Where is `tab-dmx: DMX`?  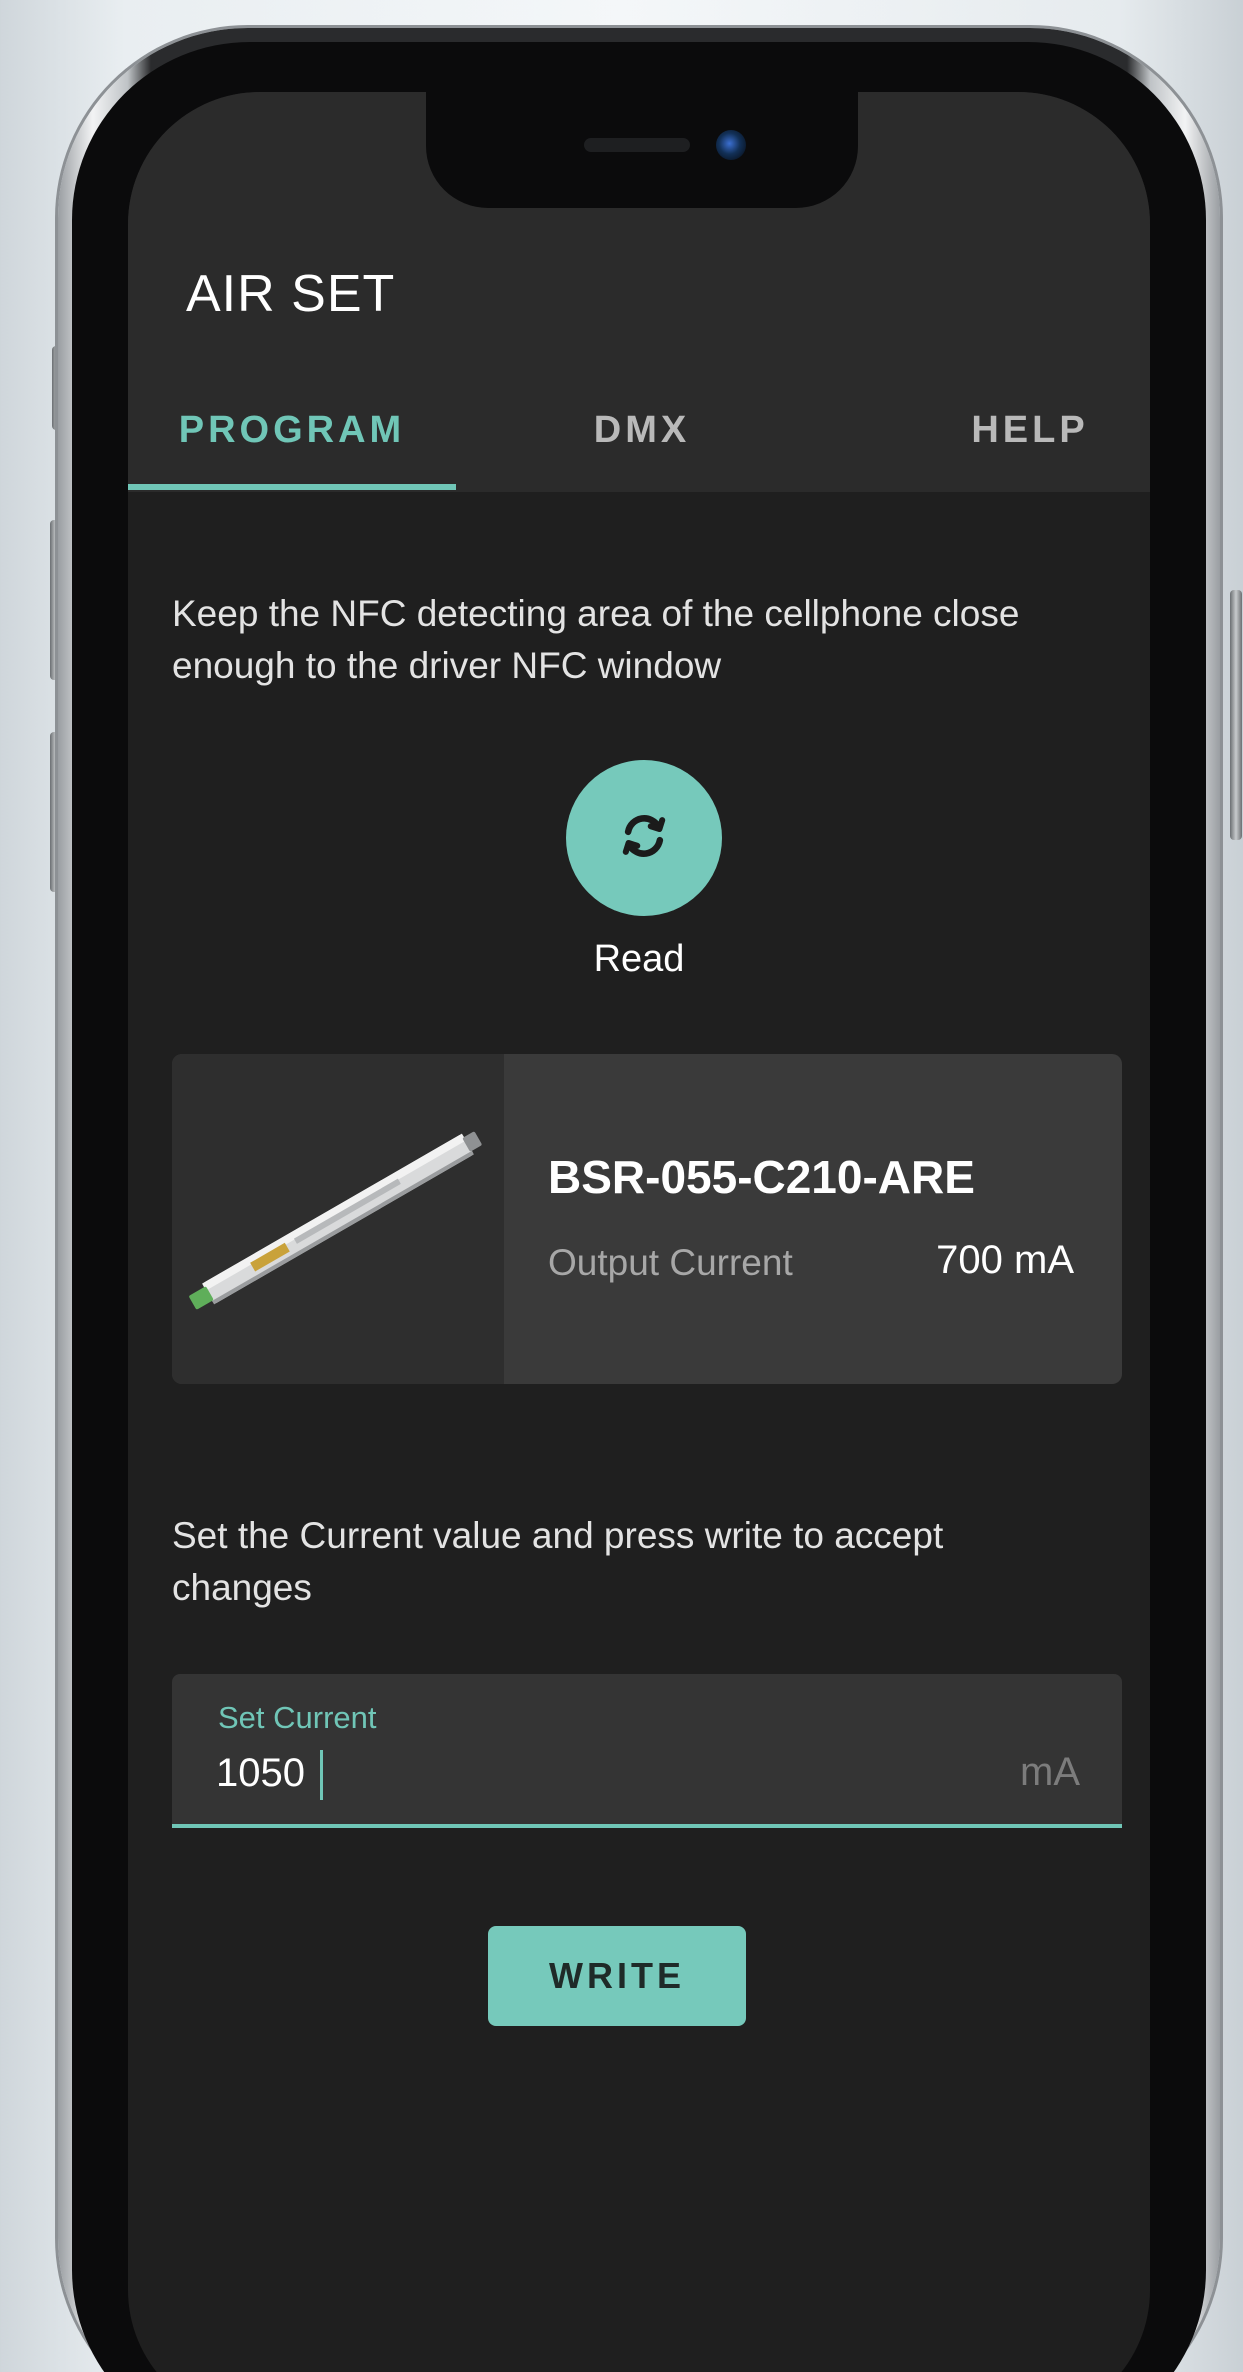
tab-dmx: DMX is located at coordinates (642, 451).